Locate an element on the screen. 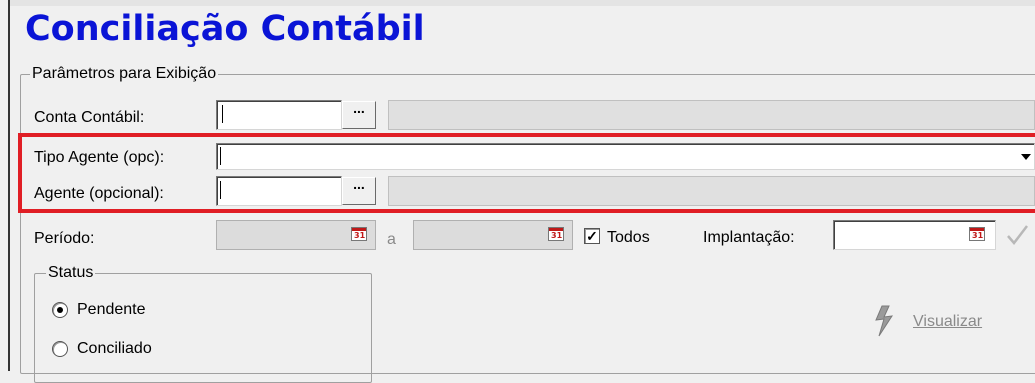  periodo-end-input is located at coordinates (493, 235).